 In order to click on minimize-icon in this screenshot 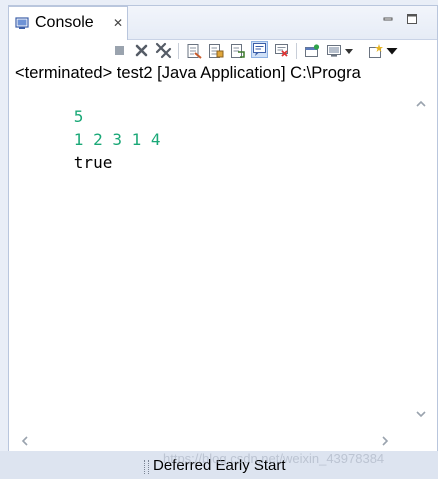, I will do `click(388, 19)`.